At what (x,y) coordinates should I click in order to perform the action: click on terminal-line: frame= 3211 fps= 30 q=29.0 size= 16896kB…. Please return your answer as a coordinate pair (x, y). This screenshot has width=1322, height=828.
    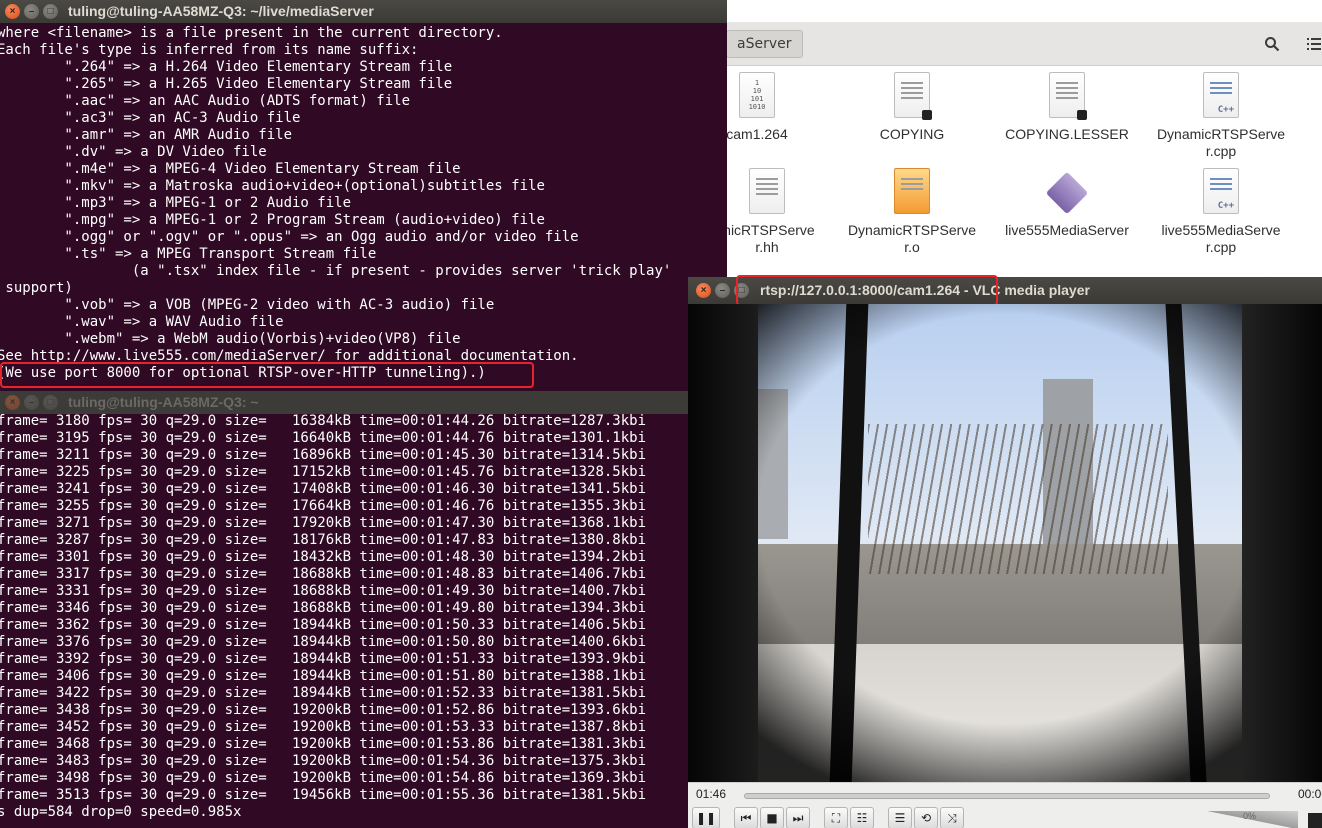
    Looking at the image, I should click on (323, 455).